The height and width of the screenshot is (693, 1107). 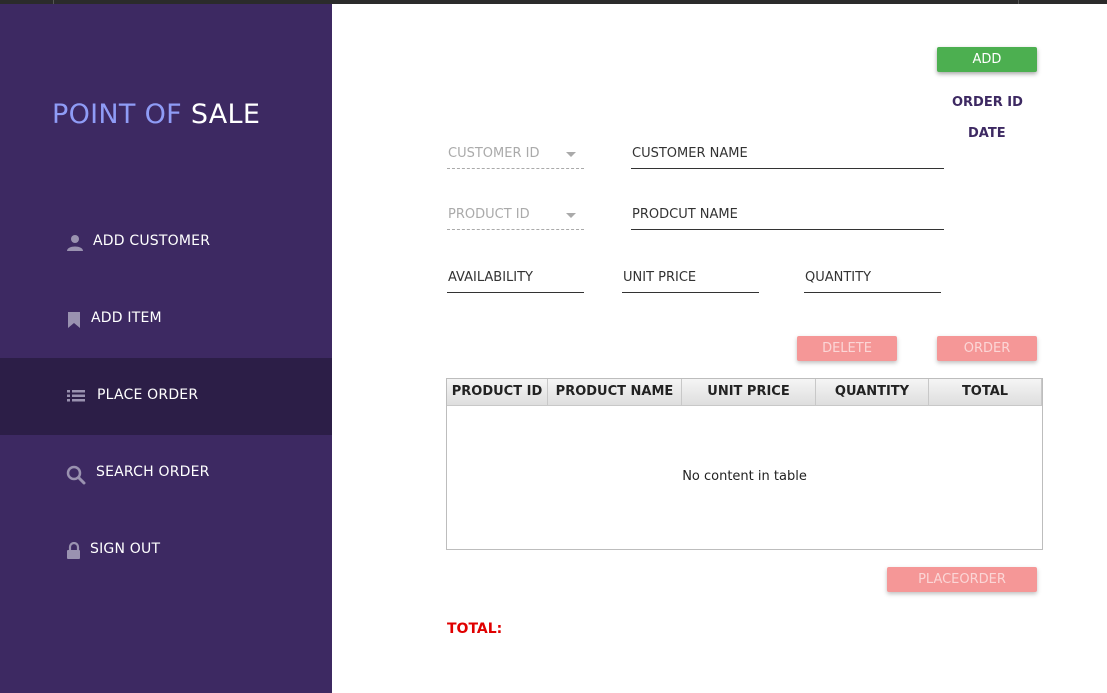 I want to click on sidebar-item-search-order: SEARCH ORDER, so click(x=166, y=473).